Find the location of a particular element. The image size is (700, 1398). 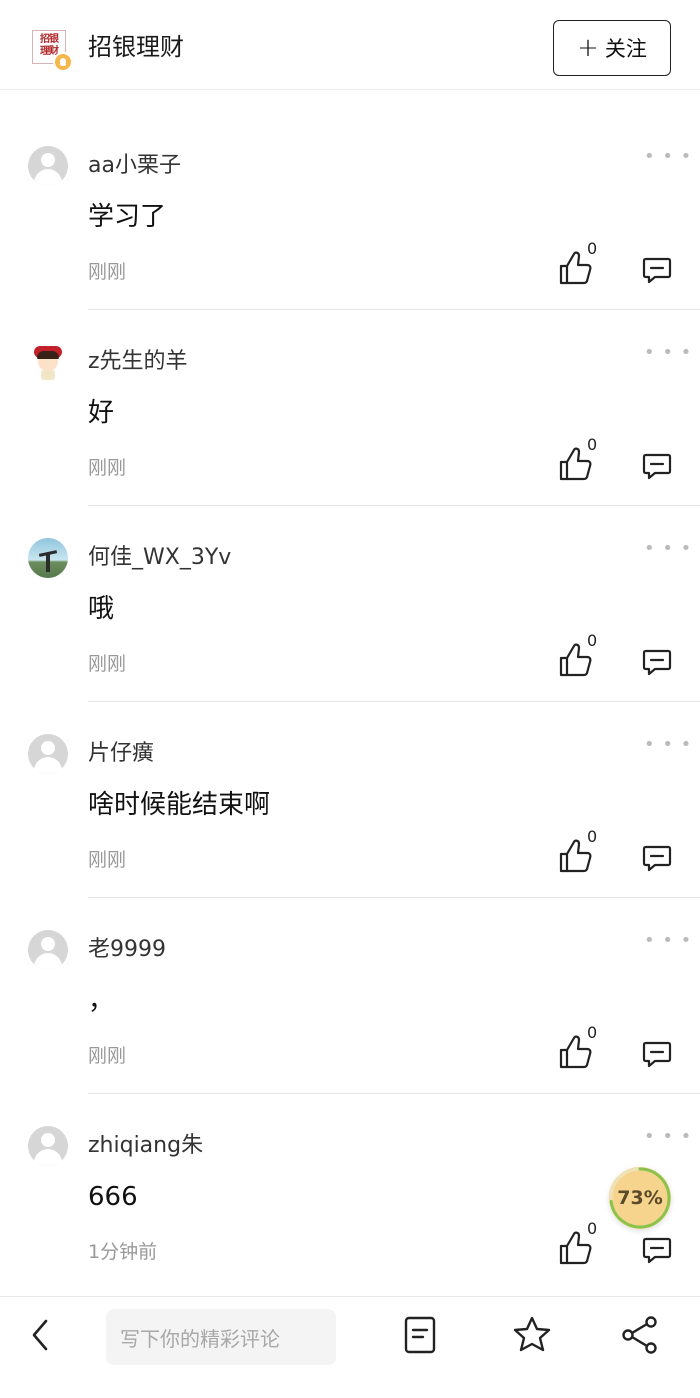

document-icon is located at coordinates (420, 1335).